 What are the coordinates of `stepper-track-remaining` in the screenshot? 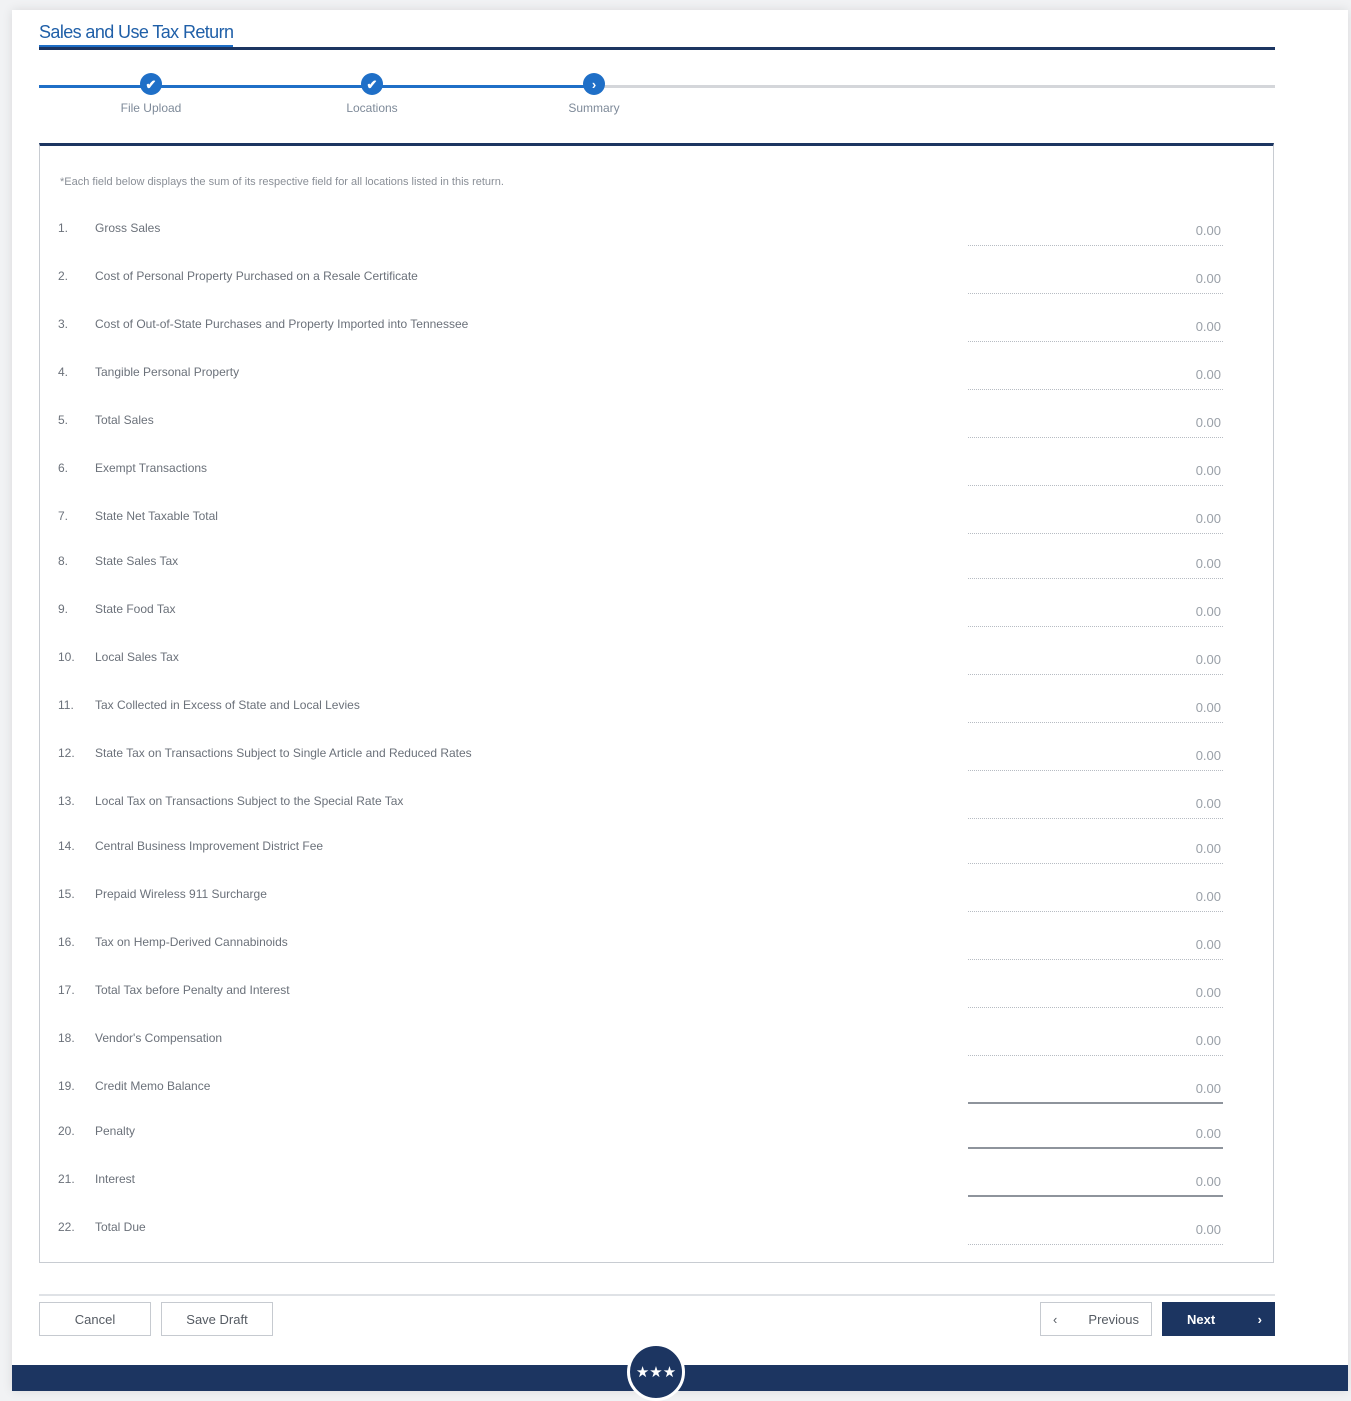 It's located at (934, 86).